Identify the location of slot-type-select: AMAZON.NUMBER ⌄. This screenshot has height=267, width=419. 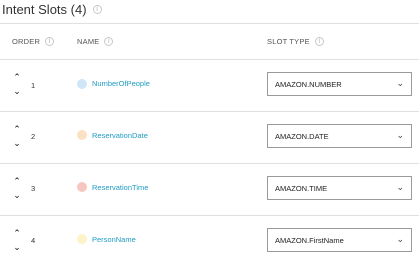
(339, 84).